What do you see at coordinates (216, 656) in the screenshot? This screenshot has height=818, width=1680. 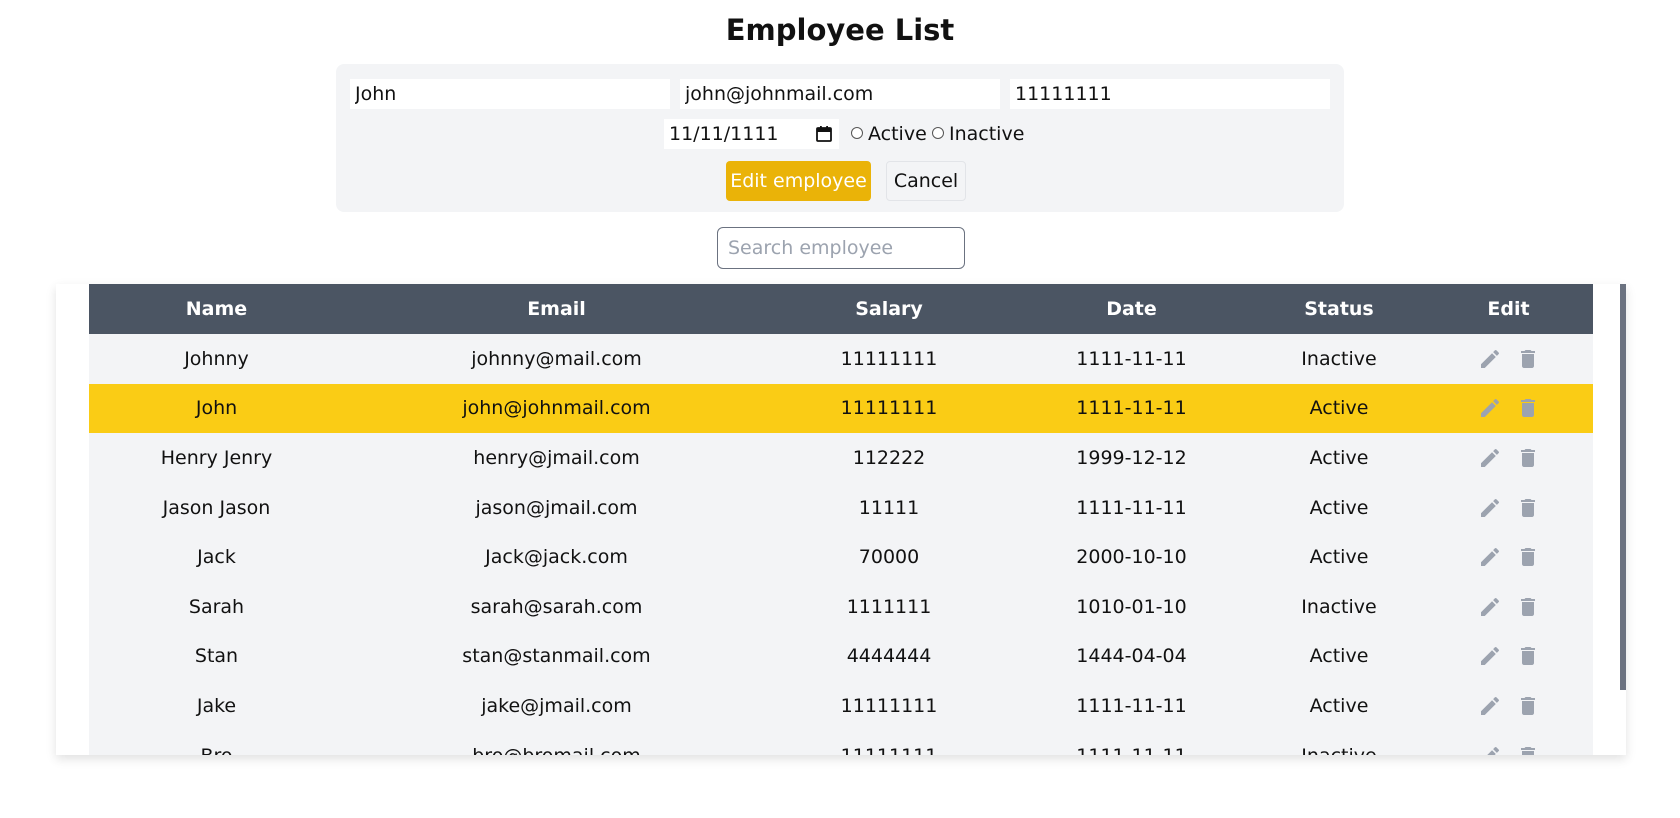 I see `cell-name: Stan` at bounding box center [216, 656].